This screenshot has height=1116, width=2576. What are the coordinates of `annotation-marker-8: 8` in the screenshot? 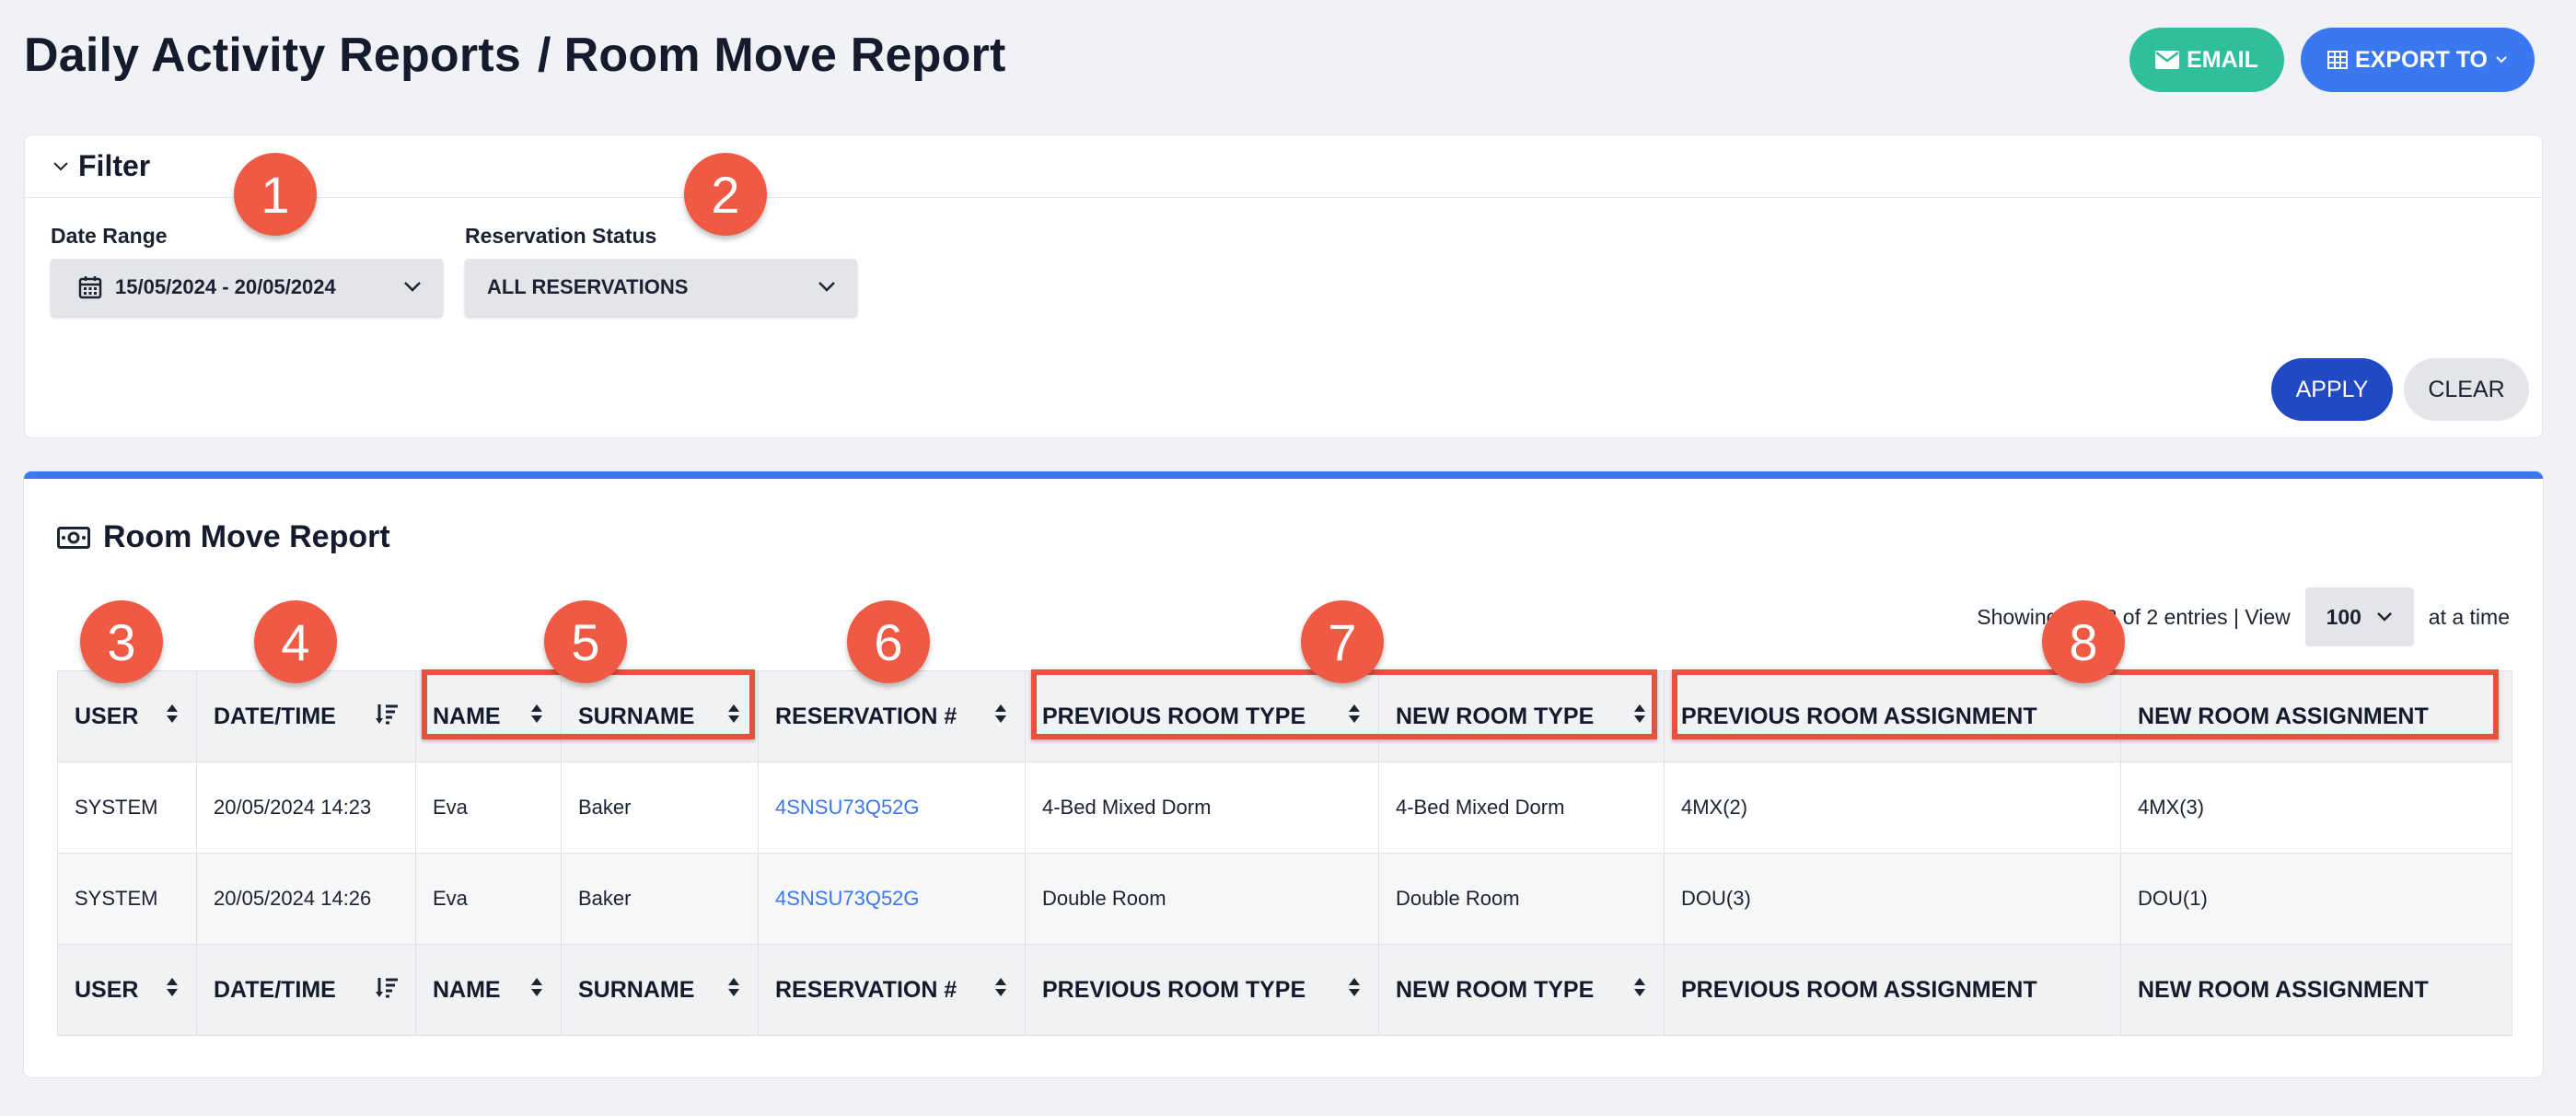 It's located at (2083, 641).